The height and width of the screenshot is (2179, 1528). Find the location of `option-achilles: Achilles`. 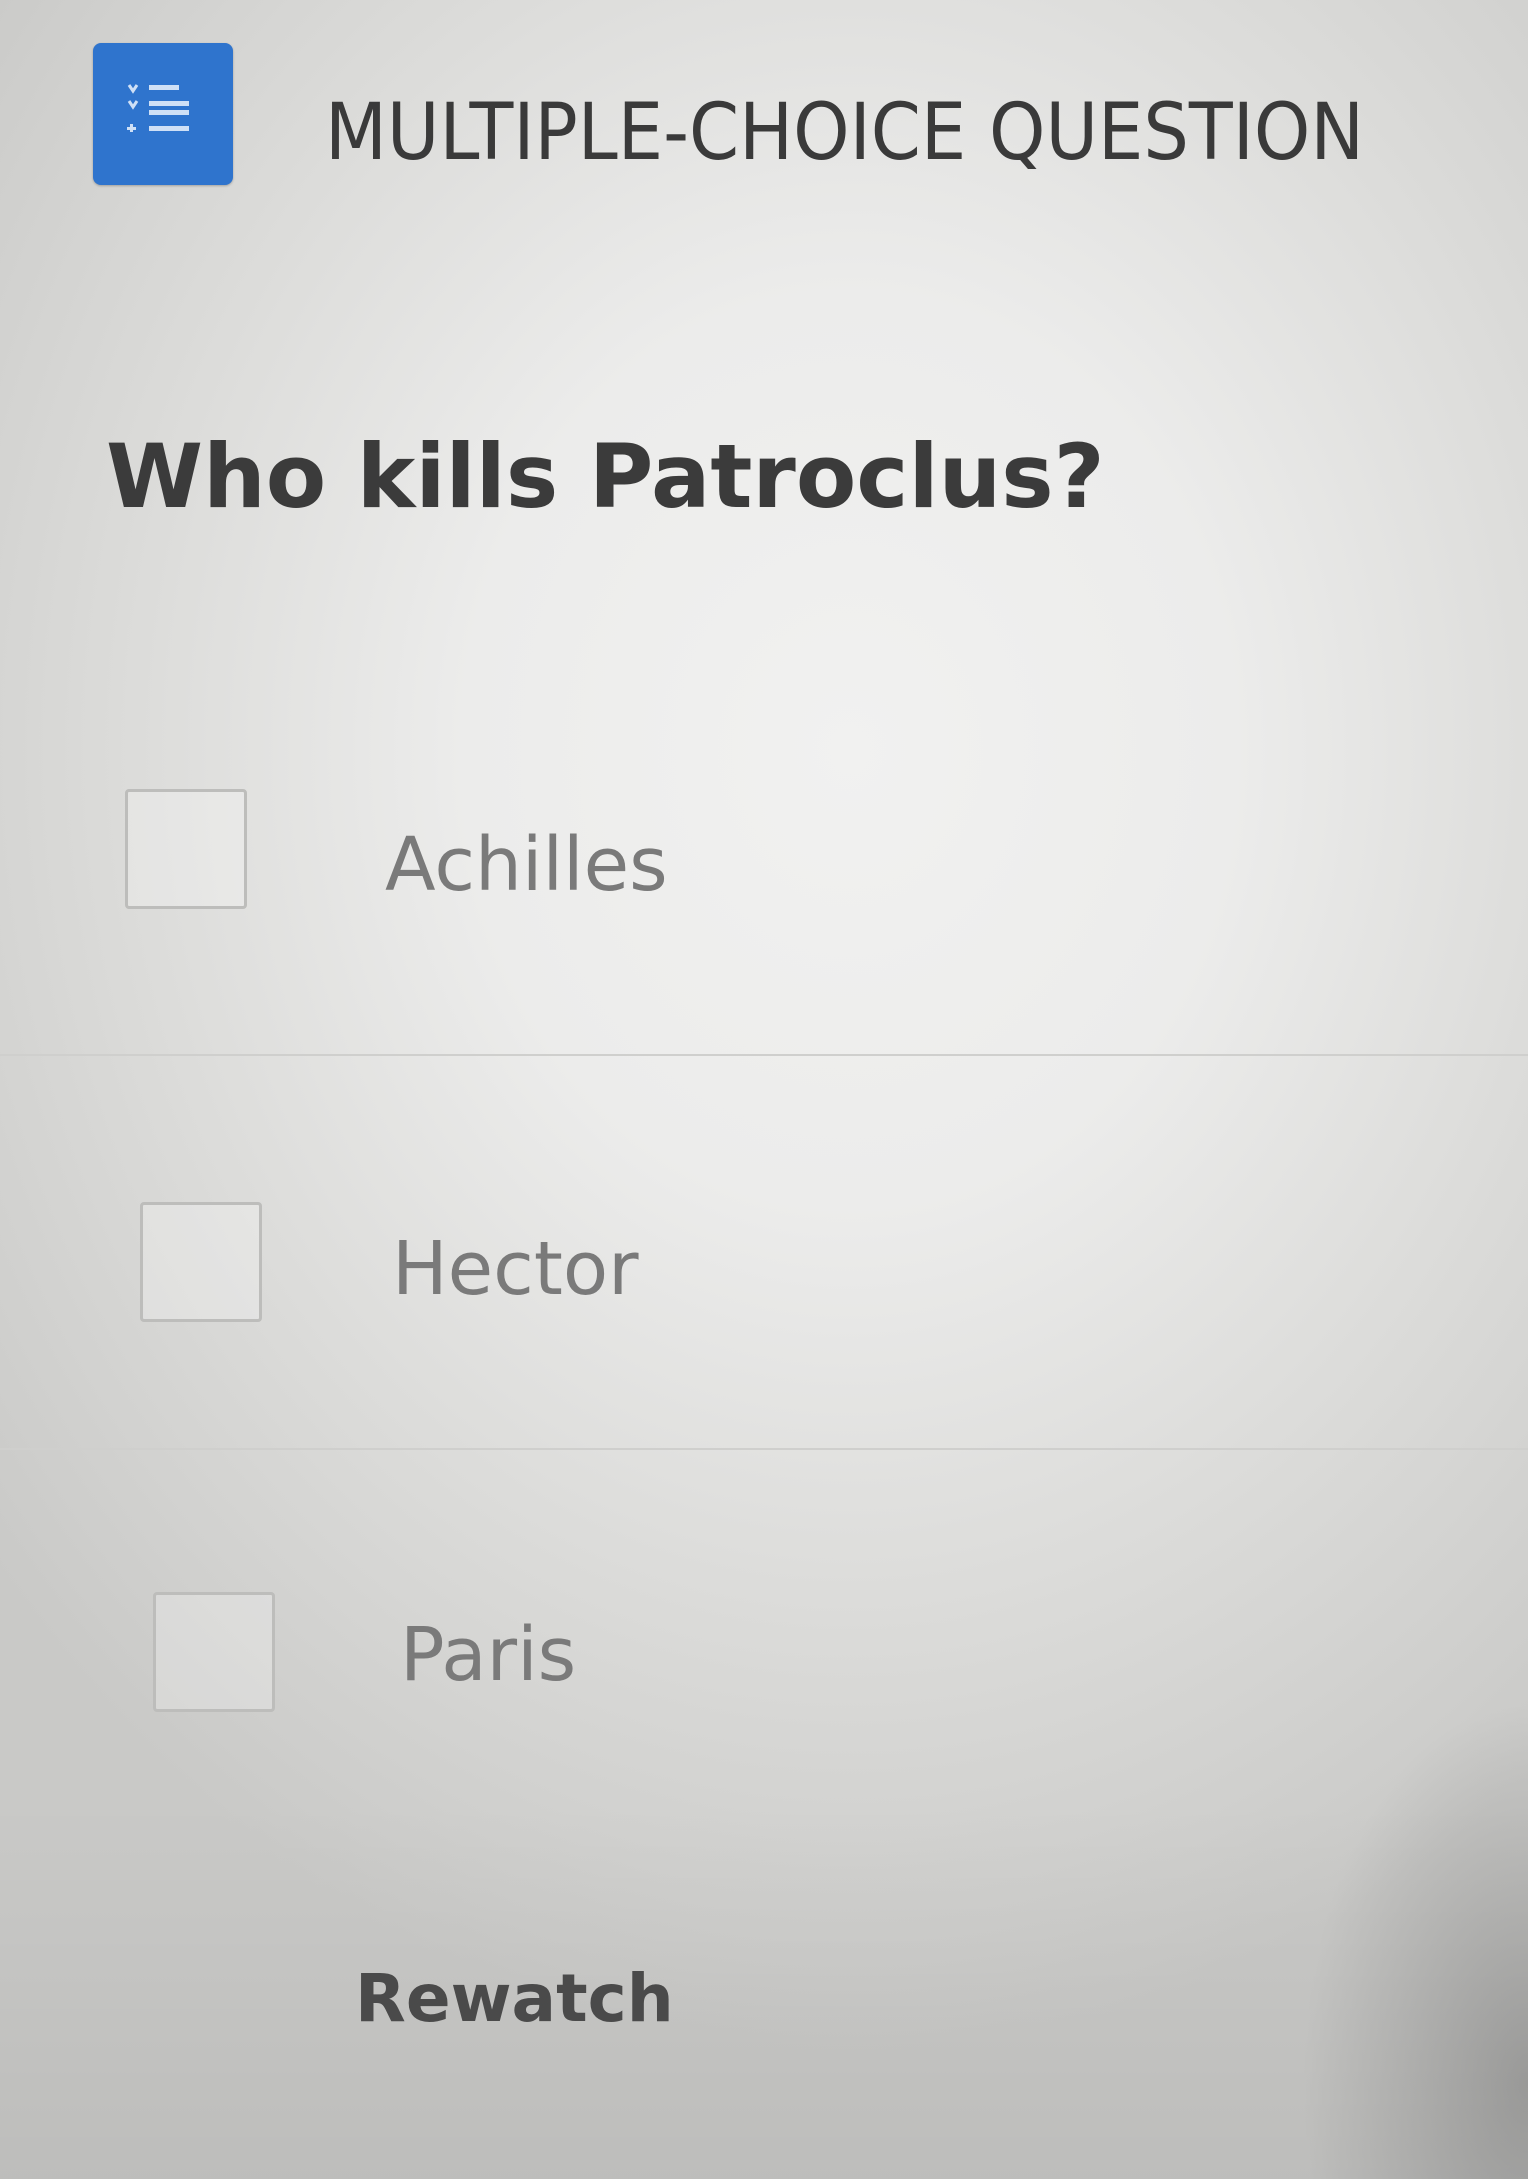

option-achilles: Achilles is located at coordinates (764, 910).